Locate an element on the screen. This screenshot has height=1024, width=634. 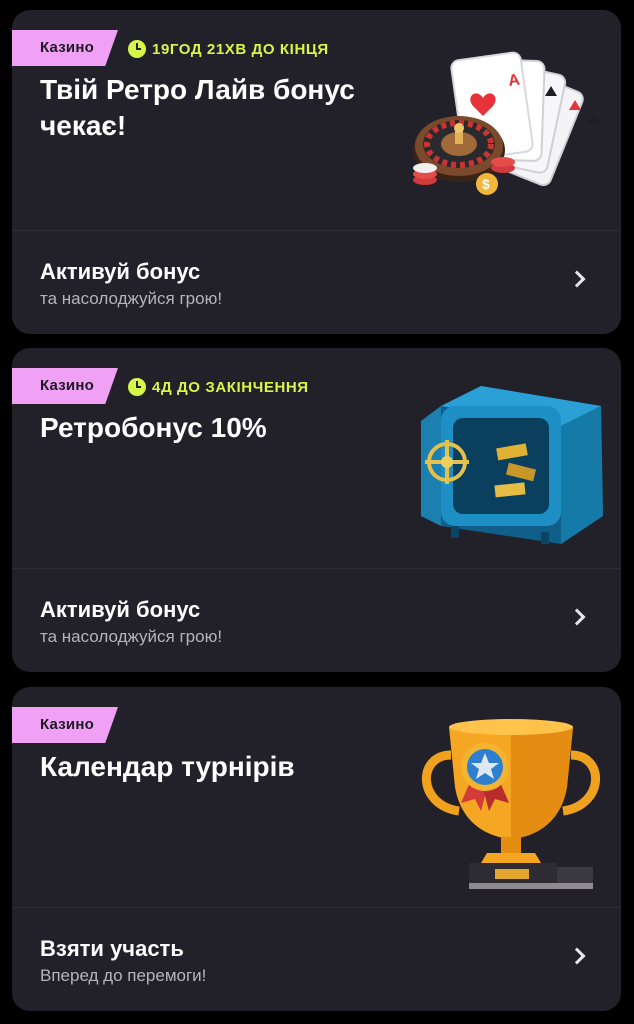
countdown-timer: 4Д ДО ЗАКІНЧЕННЯ is located at coordinates (218, 387).